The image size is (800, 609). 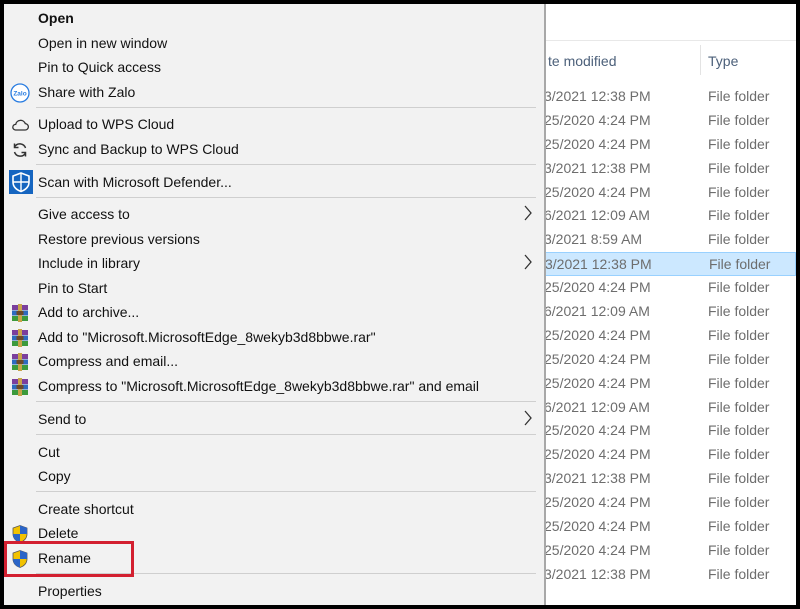 What do you see at coordinates (274, 67) in the screenshot?
I see `menu-item-pin-quick-access: Pin to Quick access` at bounding box center [274, 67].